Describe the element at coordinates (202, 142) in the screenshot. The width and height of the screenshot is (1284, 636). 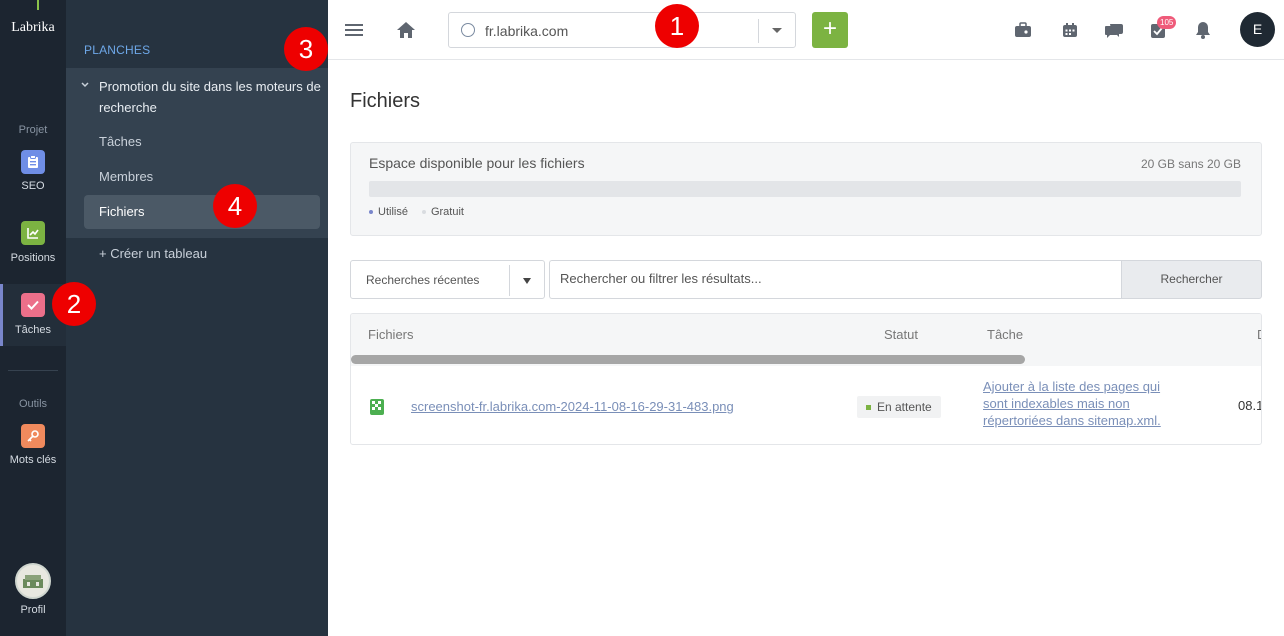
I see `sidebar-item-taches: Tâches` at that location.